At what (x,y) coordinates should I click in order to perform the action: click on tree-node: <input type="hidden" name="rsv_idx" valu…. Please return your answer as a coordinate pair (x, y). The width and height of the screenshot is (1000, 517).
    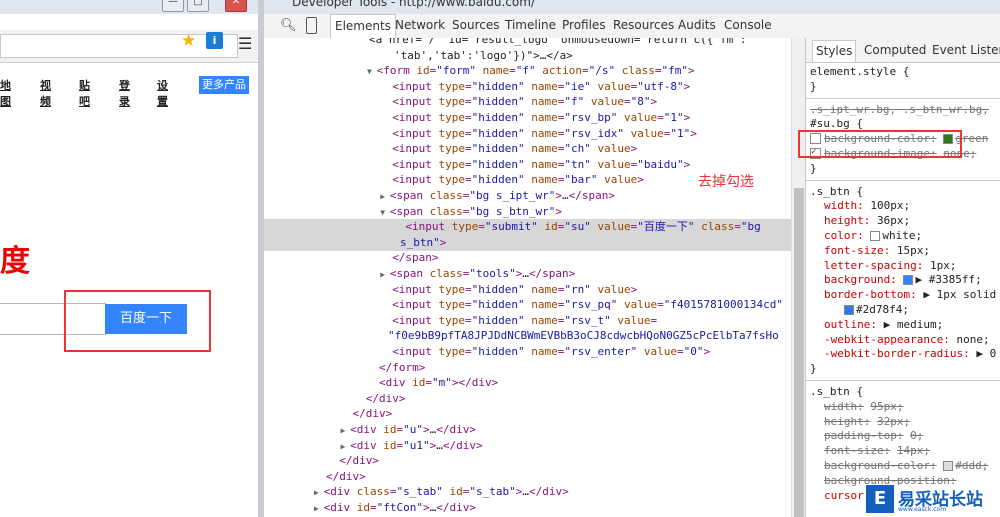
    Looking at the image, I should click on (544, 134).